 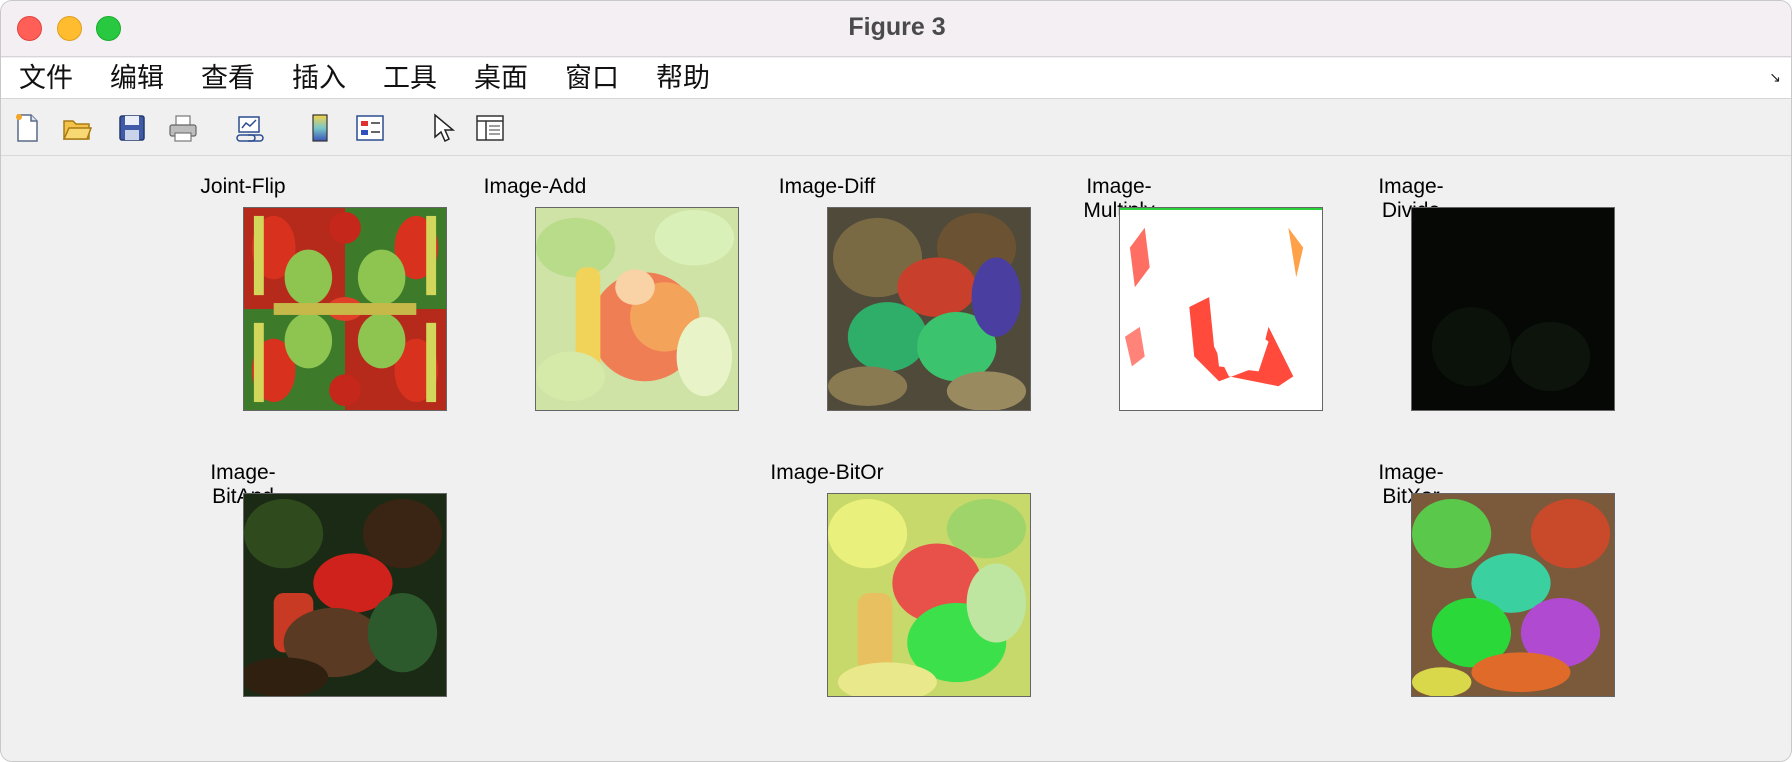 I want to click on image-bitxor, so click(x=1513, y=595).